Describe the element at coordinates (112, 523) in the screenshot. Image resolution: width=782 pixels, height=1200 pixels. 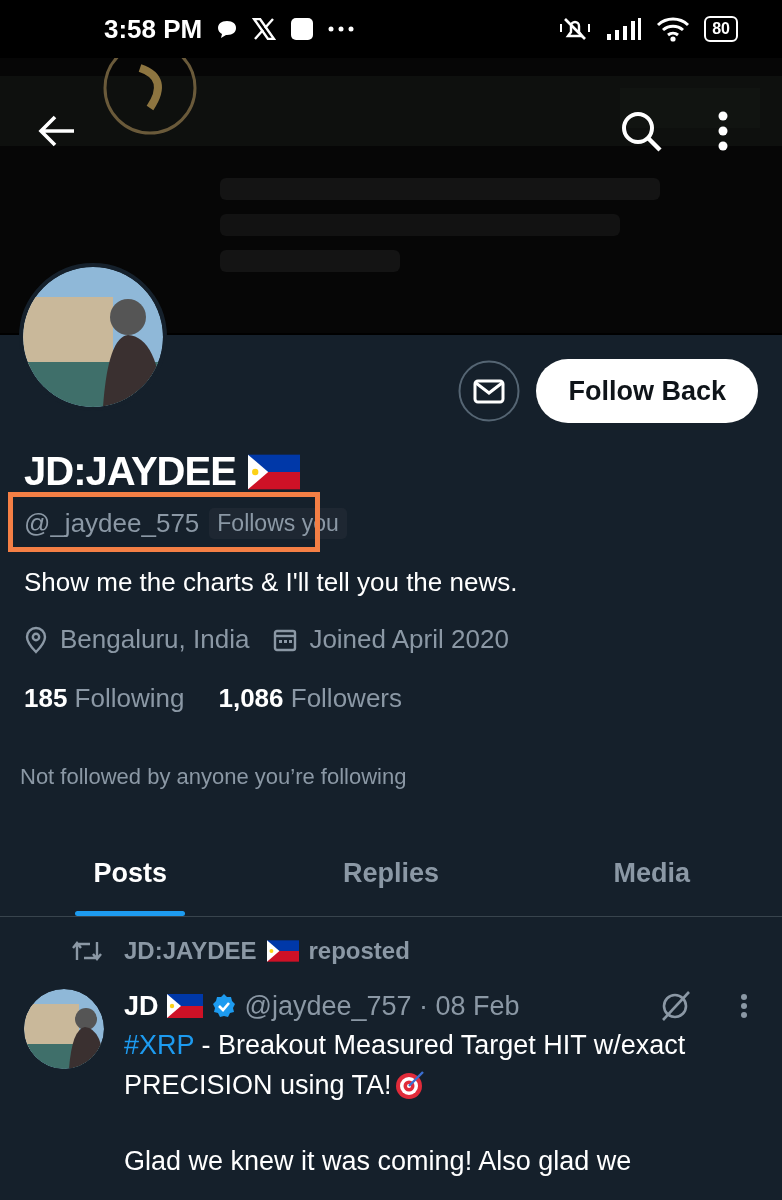
I see `profile-handle: @_jaydee_575` at that location.